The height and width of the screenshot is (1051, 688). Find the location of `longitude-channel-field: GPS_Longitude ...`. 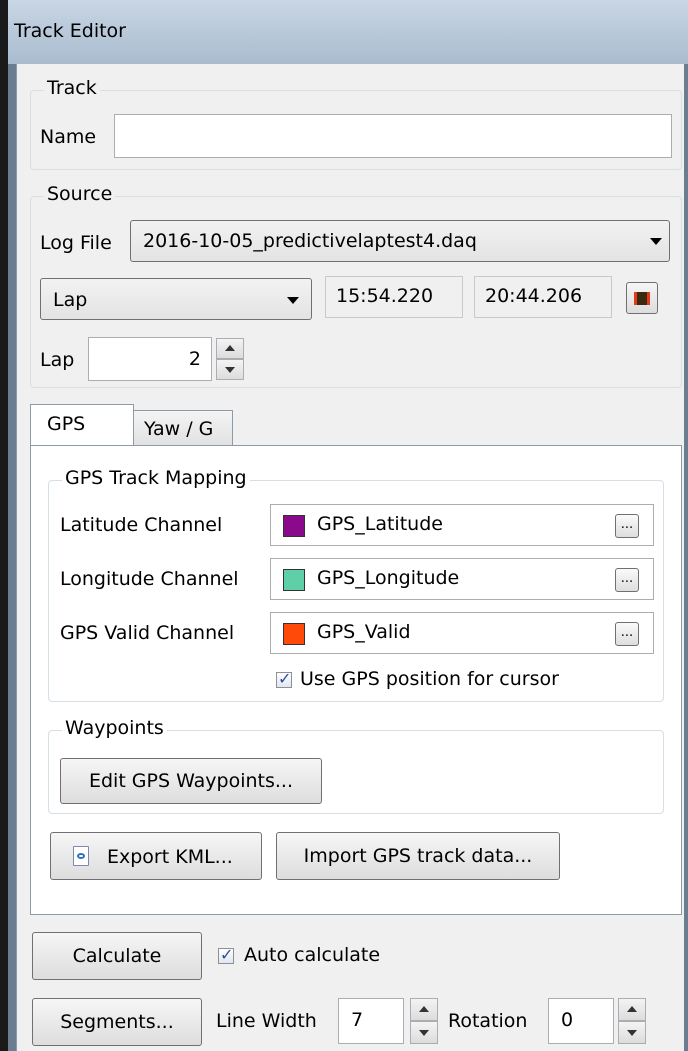

longitude-channel-field: GPS_Longitude ... is located at coordinates (462, 579).